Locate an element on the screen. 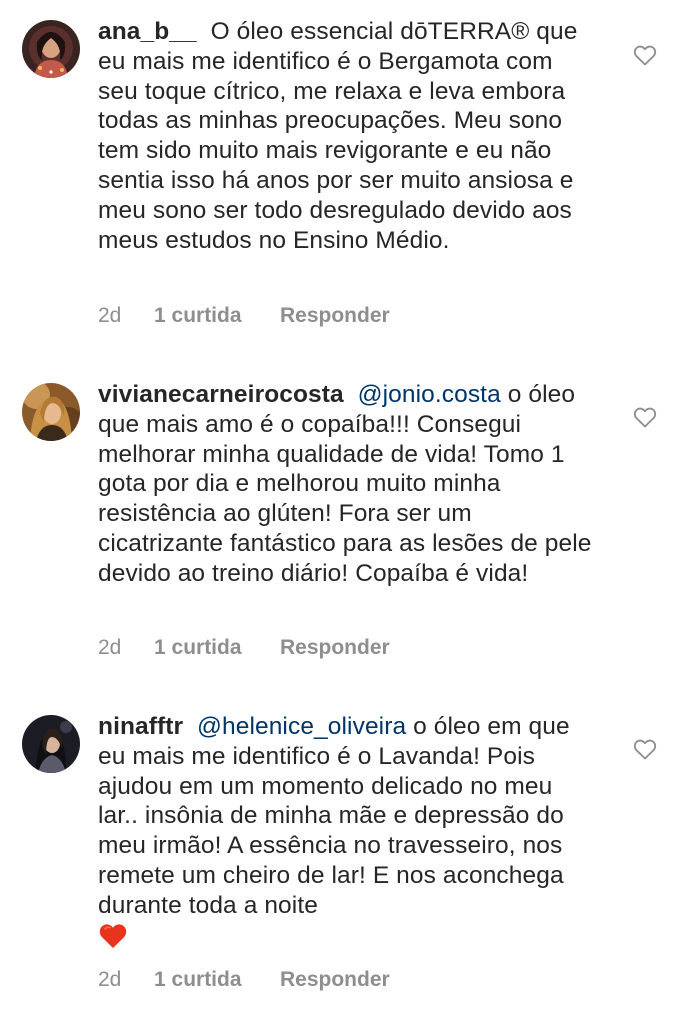 The image size is (696, 1024). comment-username: ninafftr is located at coordinates (140, 726).